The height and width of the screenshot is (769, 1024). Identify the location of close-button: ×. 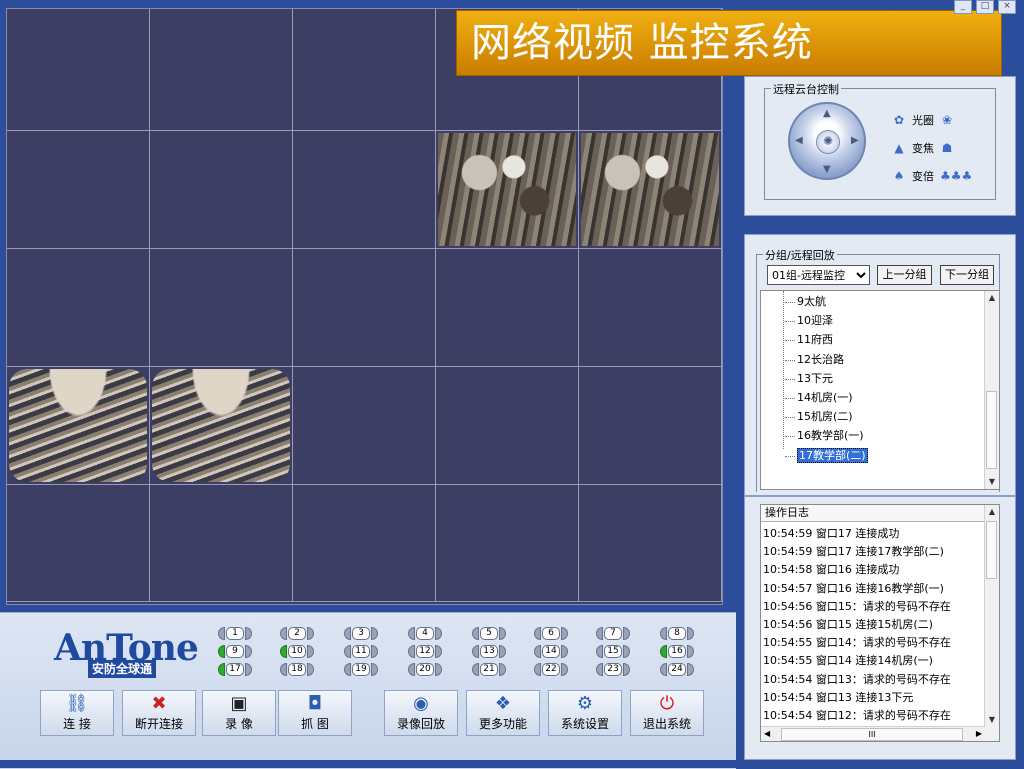
(1007, 7).